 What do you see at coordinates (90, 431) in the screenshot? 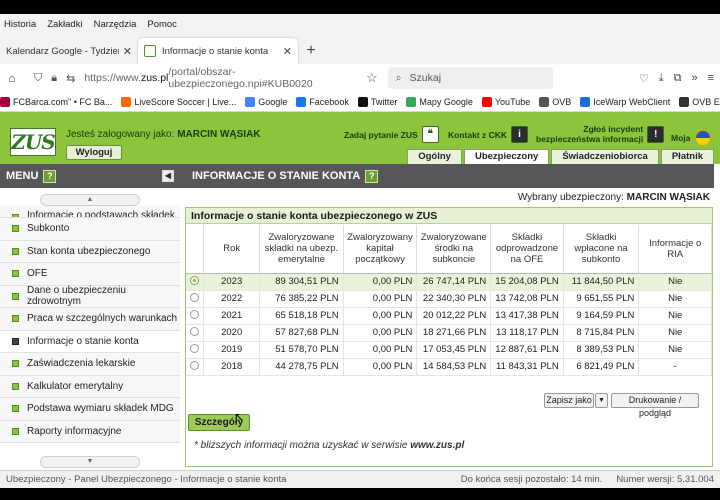
I see `menu-item: Raporty informacyjne` at bounding box center [90, 431].